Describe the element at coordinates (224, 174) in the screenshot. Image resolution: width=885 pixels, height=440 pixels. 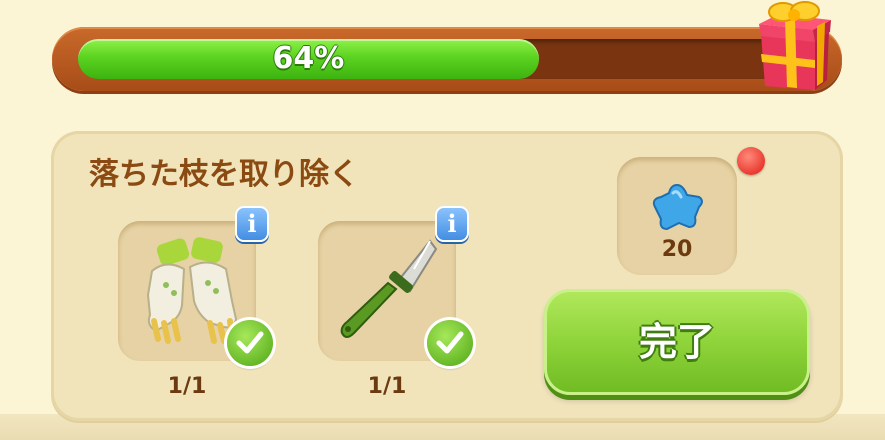
I see `task-title: 落ちた枝を取り除く` at that location.